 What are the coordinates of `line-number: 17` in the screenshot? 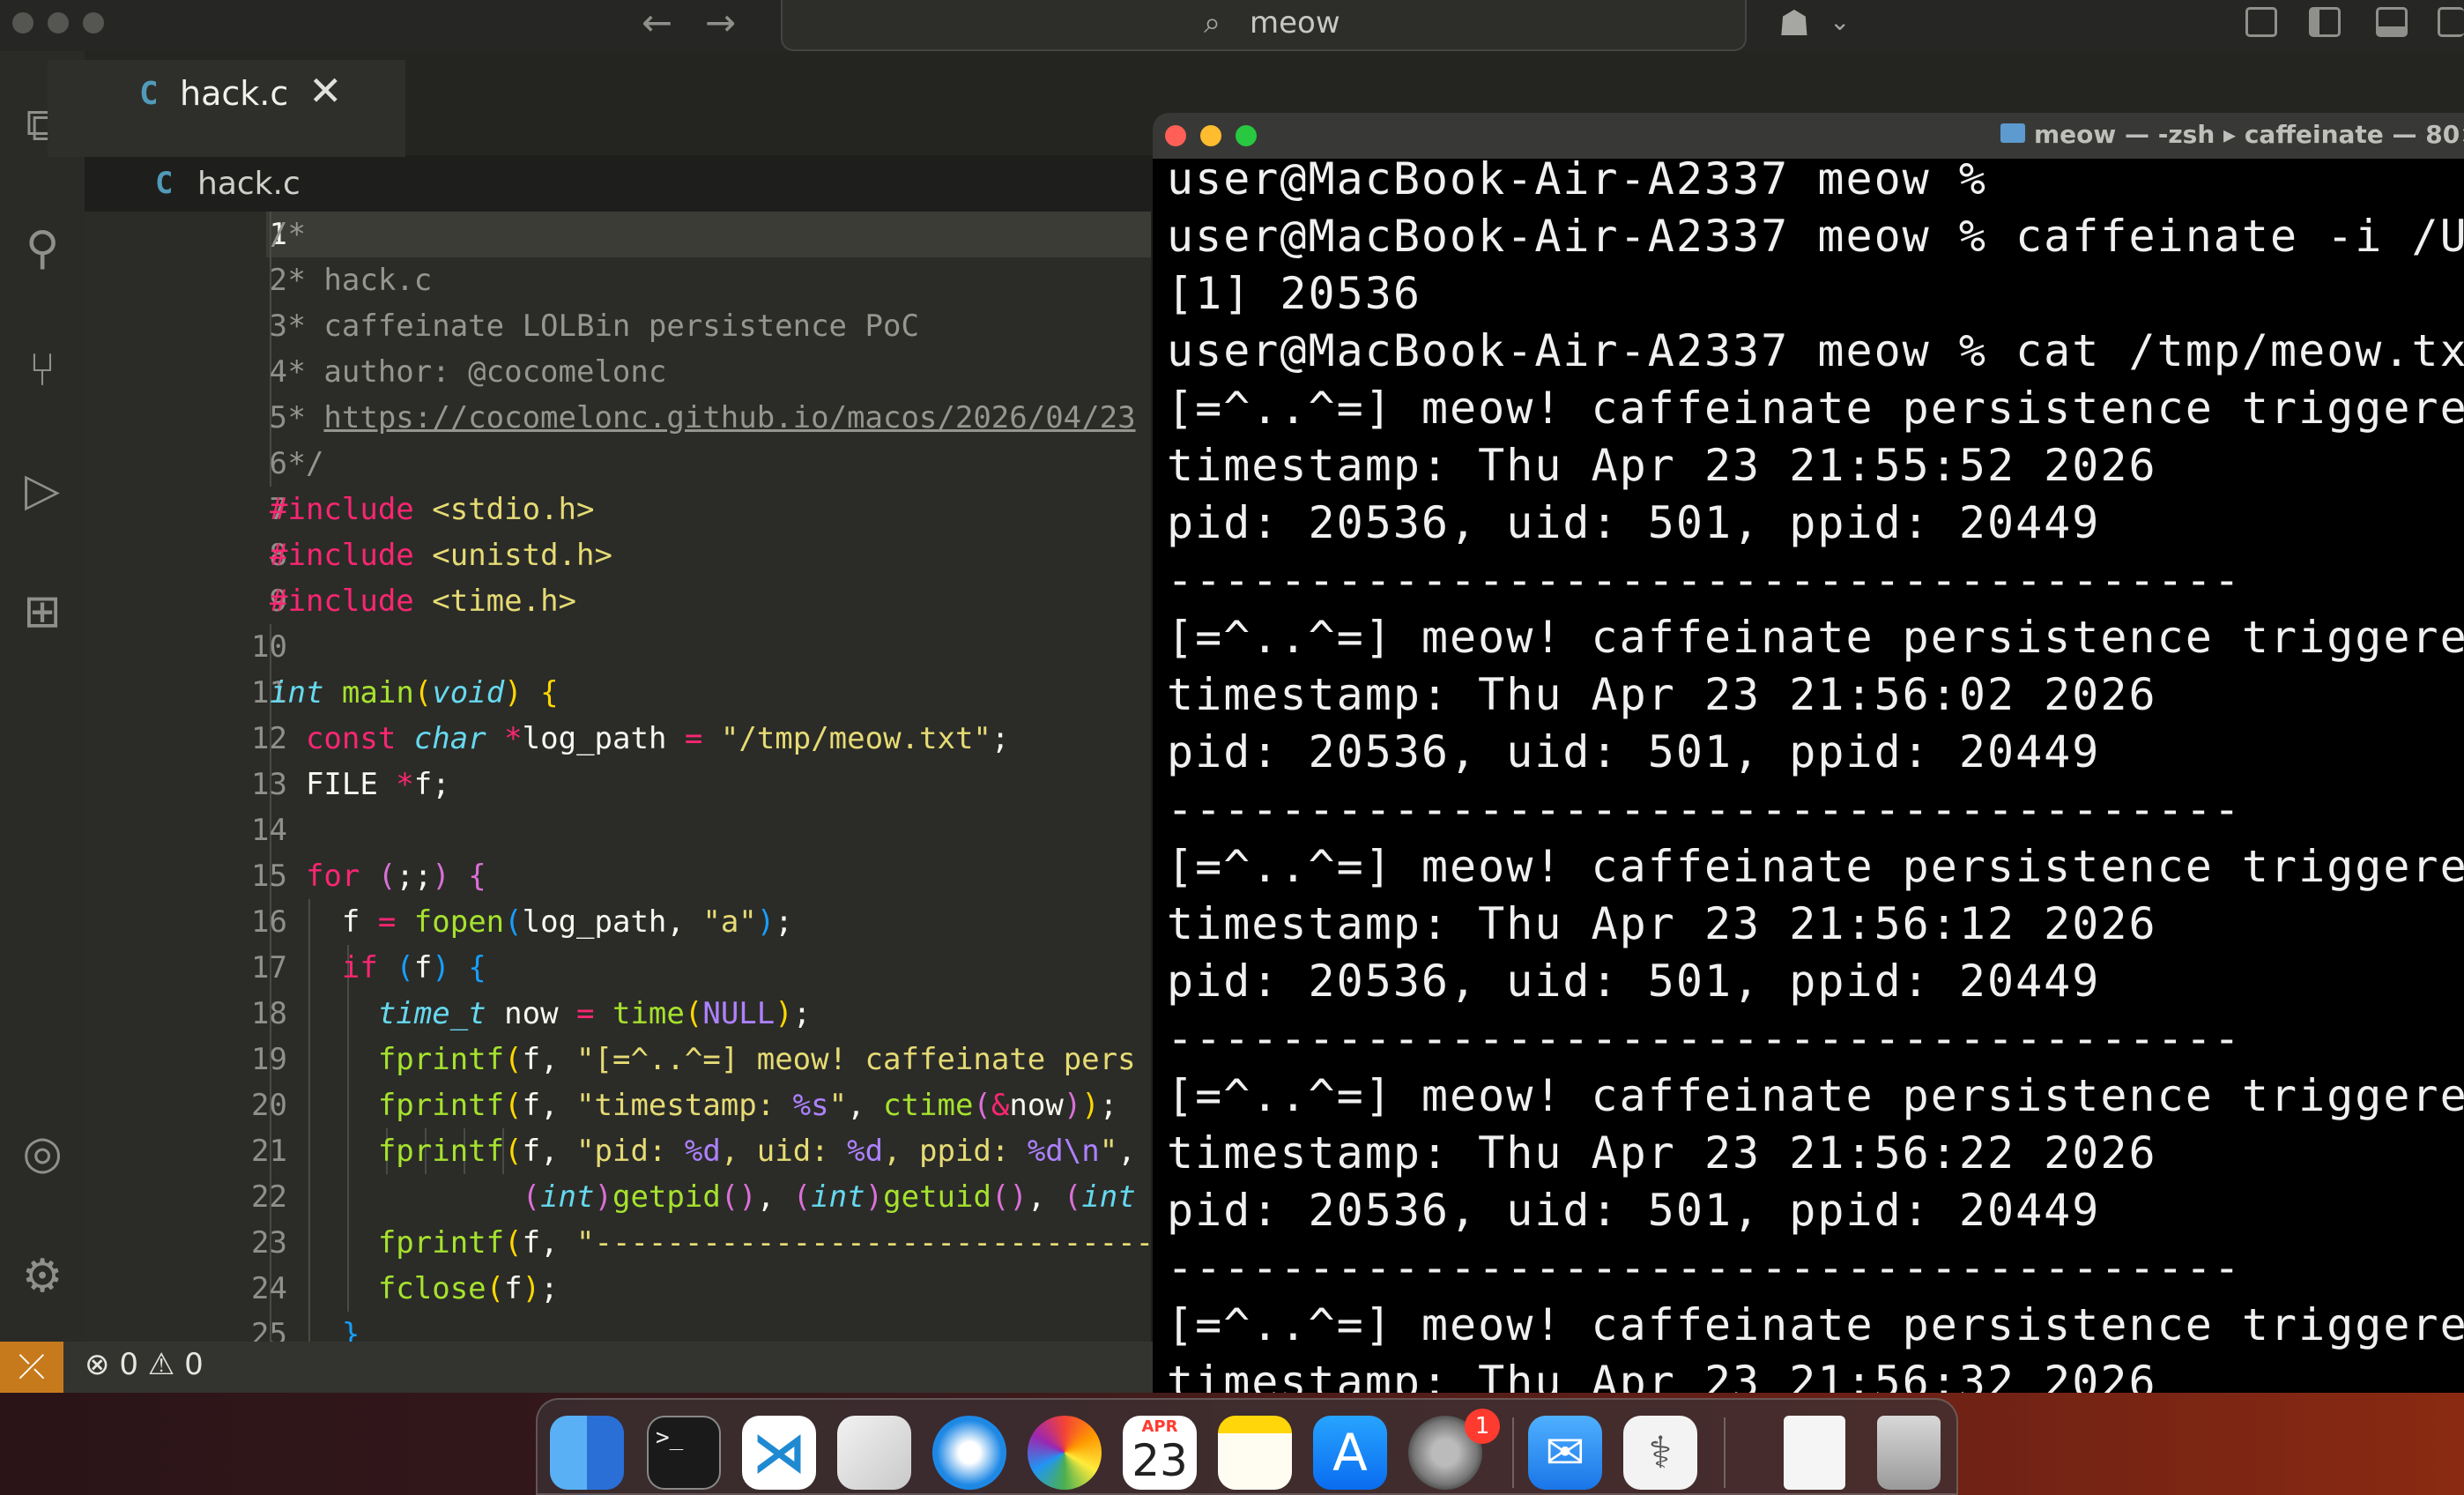 It's located at (269, 968).